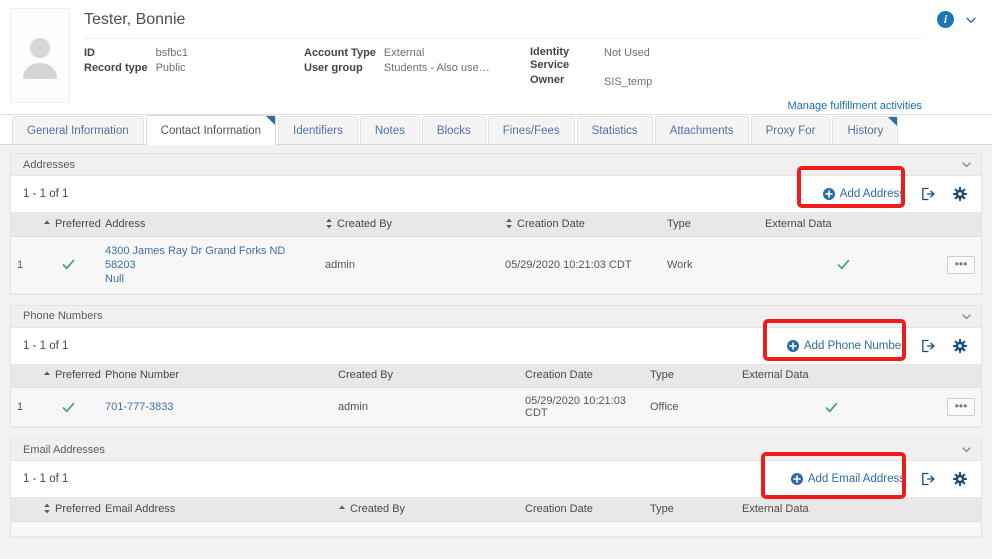  I want to click on tab-flag-icon, so click(270, 120).